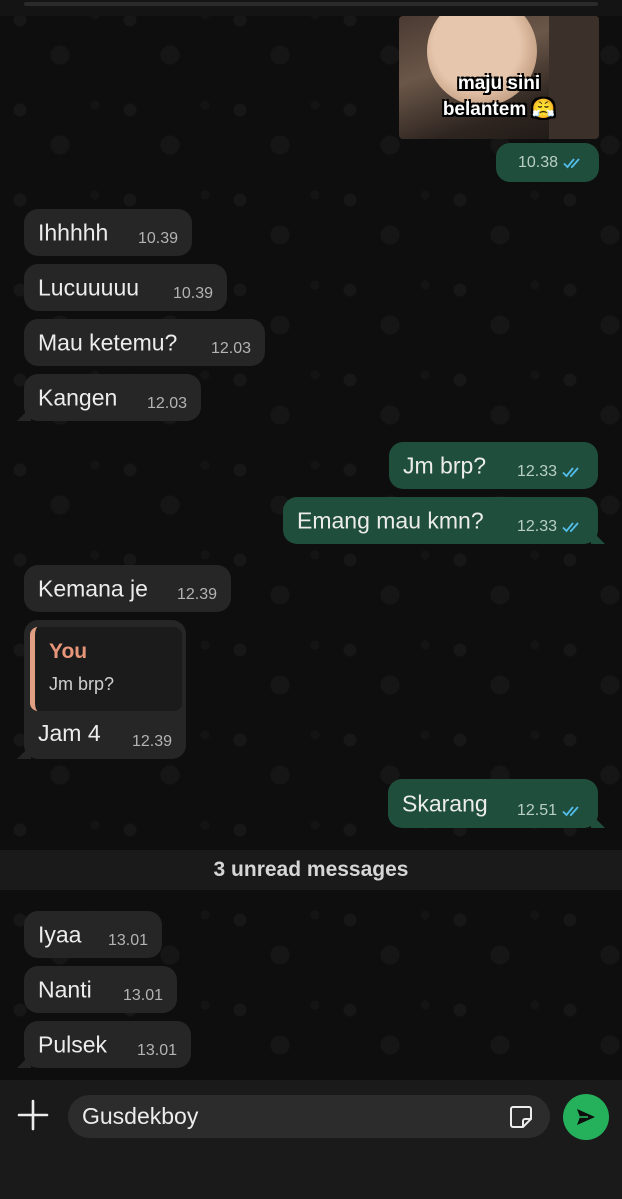 Image resolution: width=622 pixels, height=1199 pixels. I want to click on message-bubble-incoming: Ihhhhh 10.39, so click(108, 232).